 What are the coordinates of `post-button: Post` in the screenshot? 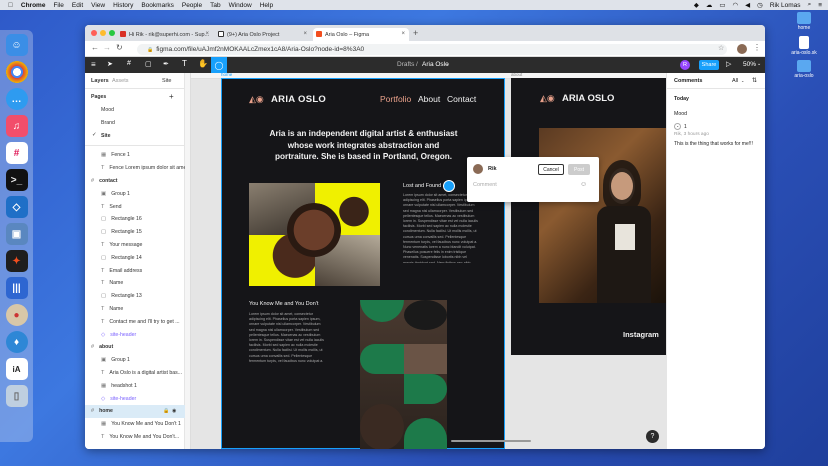 It's located at (579, 169).